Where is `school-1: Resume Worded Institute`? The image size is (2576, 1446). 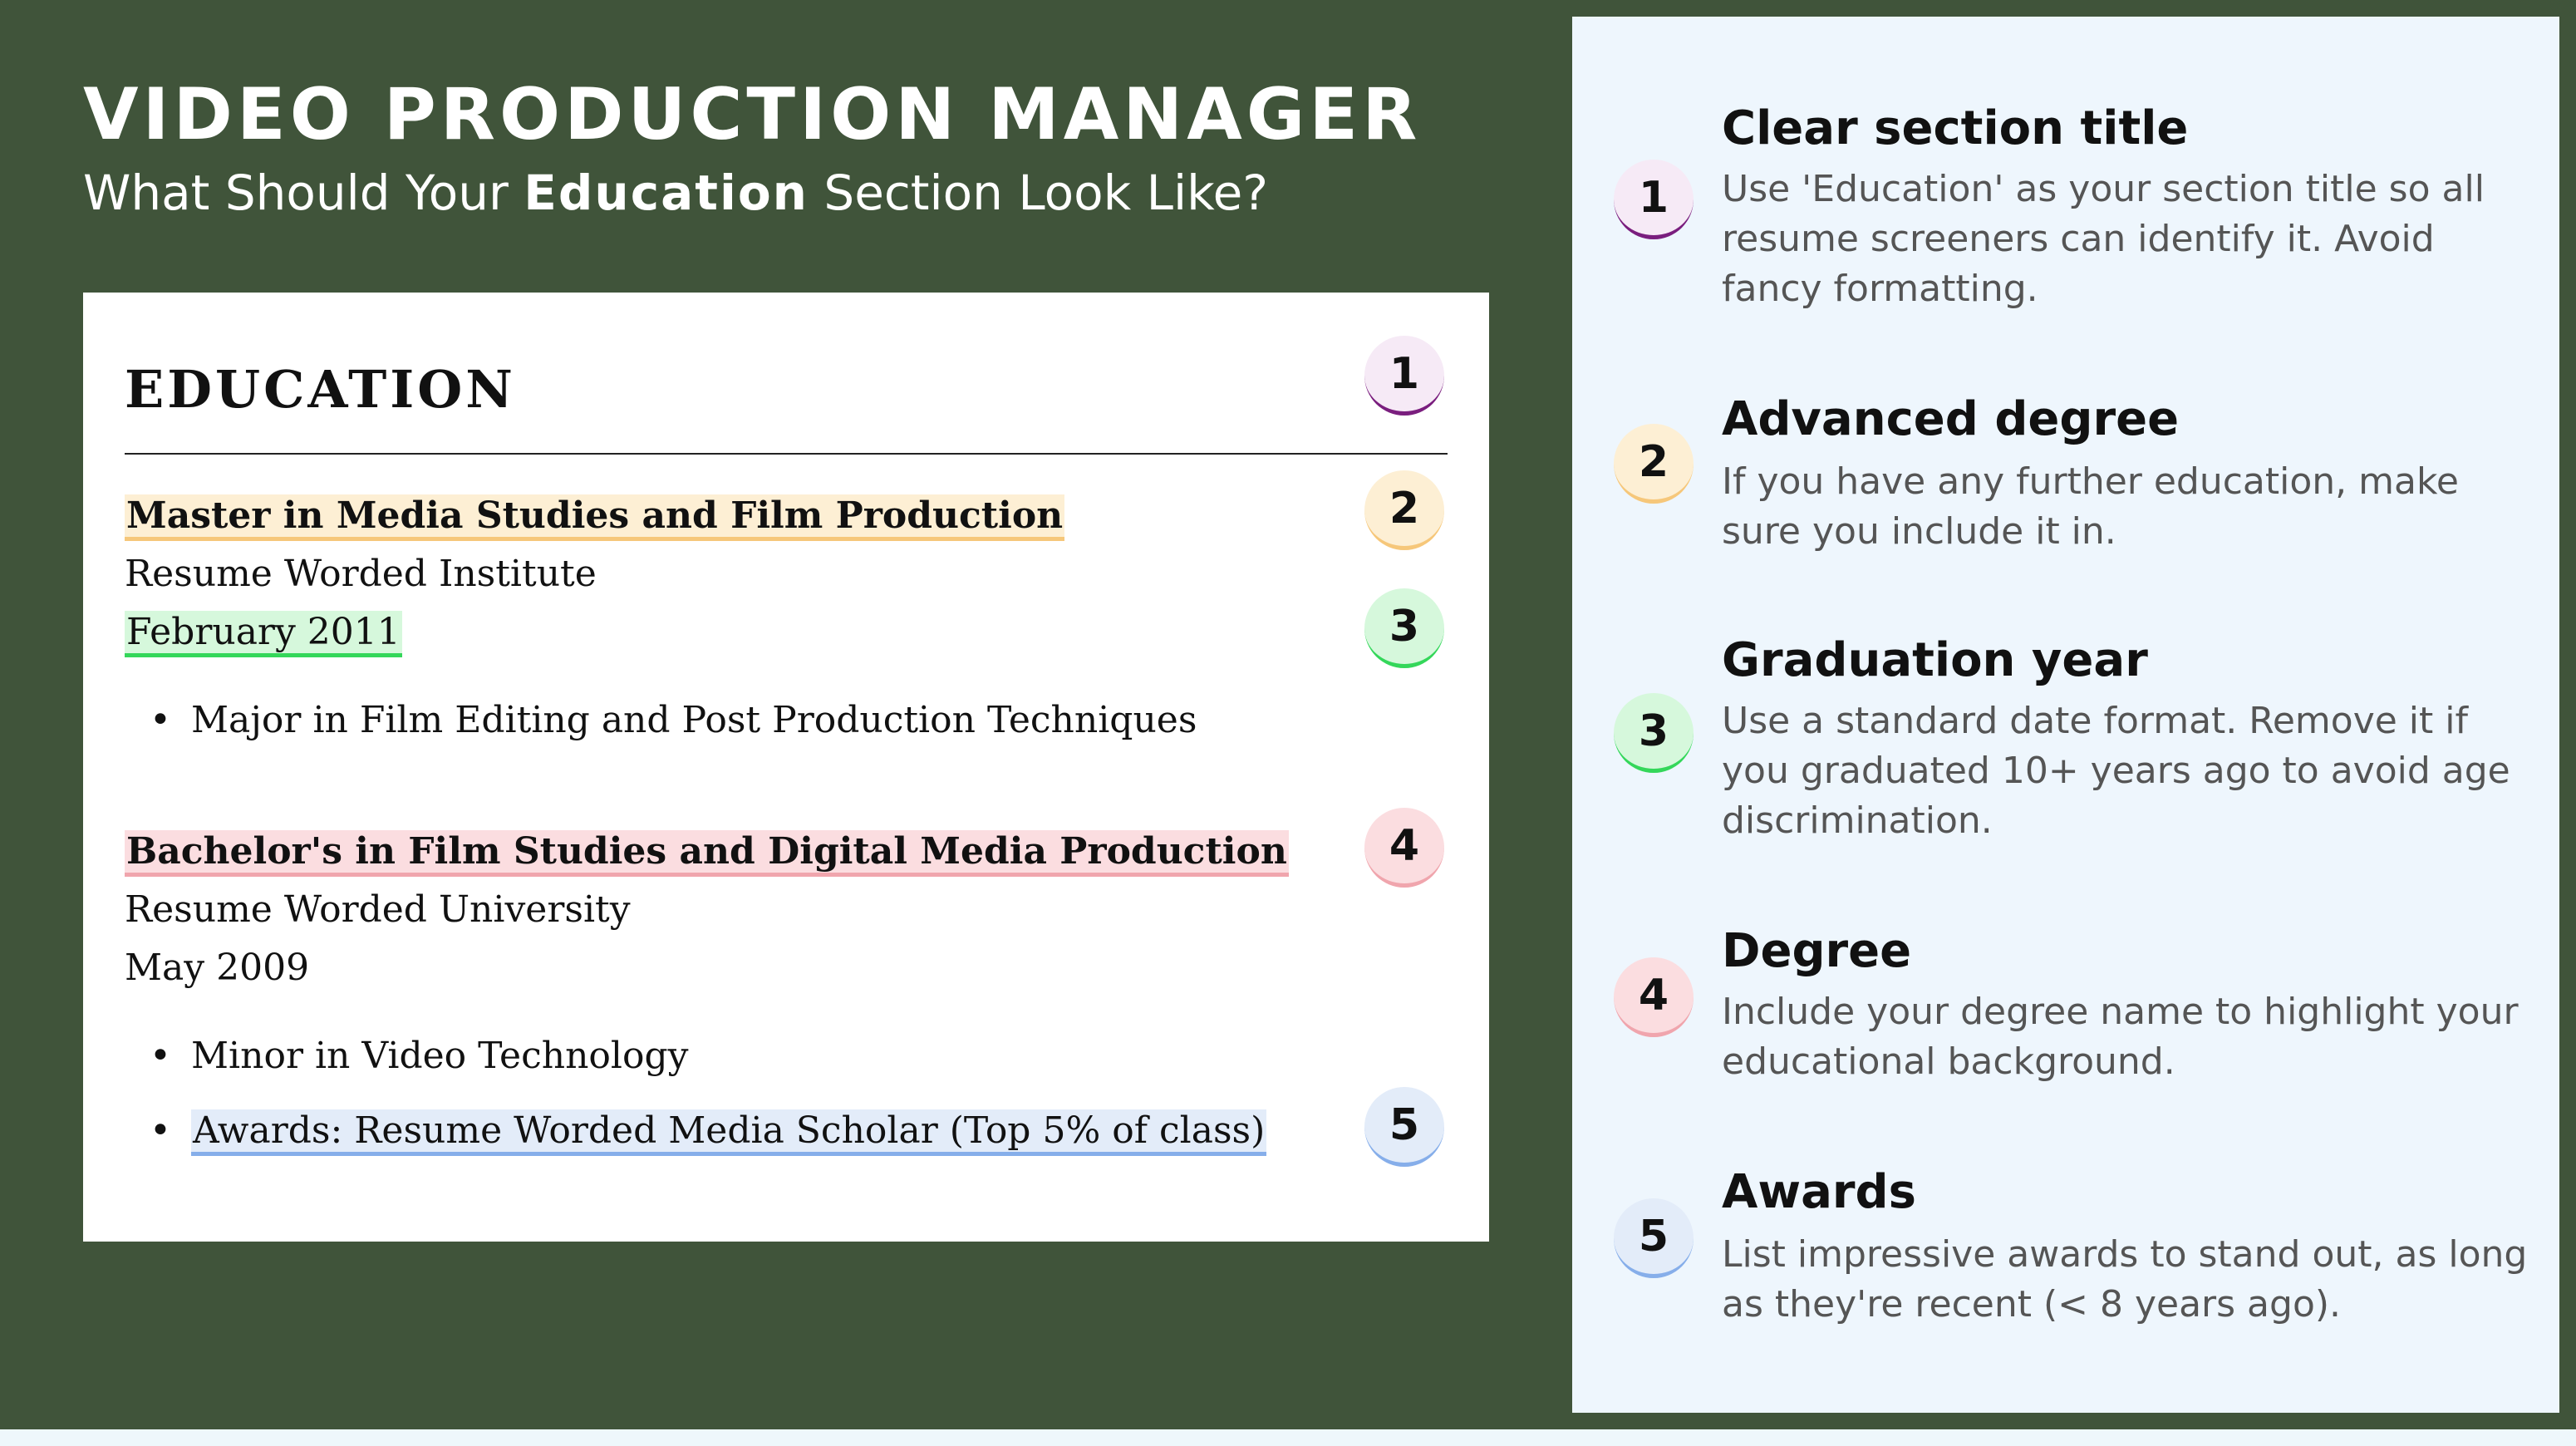 school-1: Resume Worded Institute is located at coordinates (361, 574).